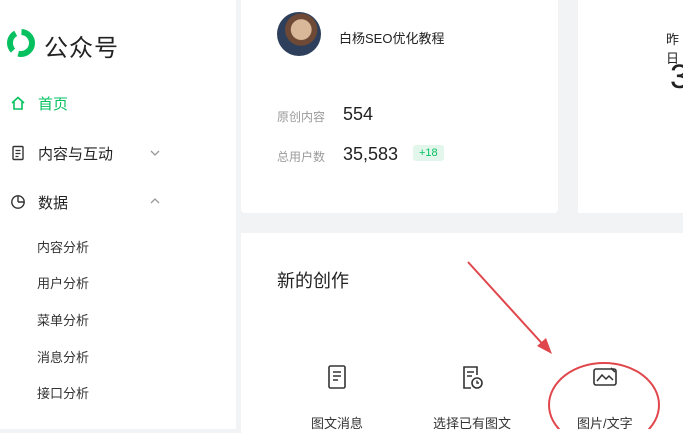 The image size is (683, 433). What do you see at coordinates (155, 201) in the screenshot?
I see `chevron-up-icon` at bounding box center [155, 201].